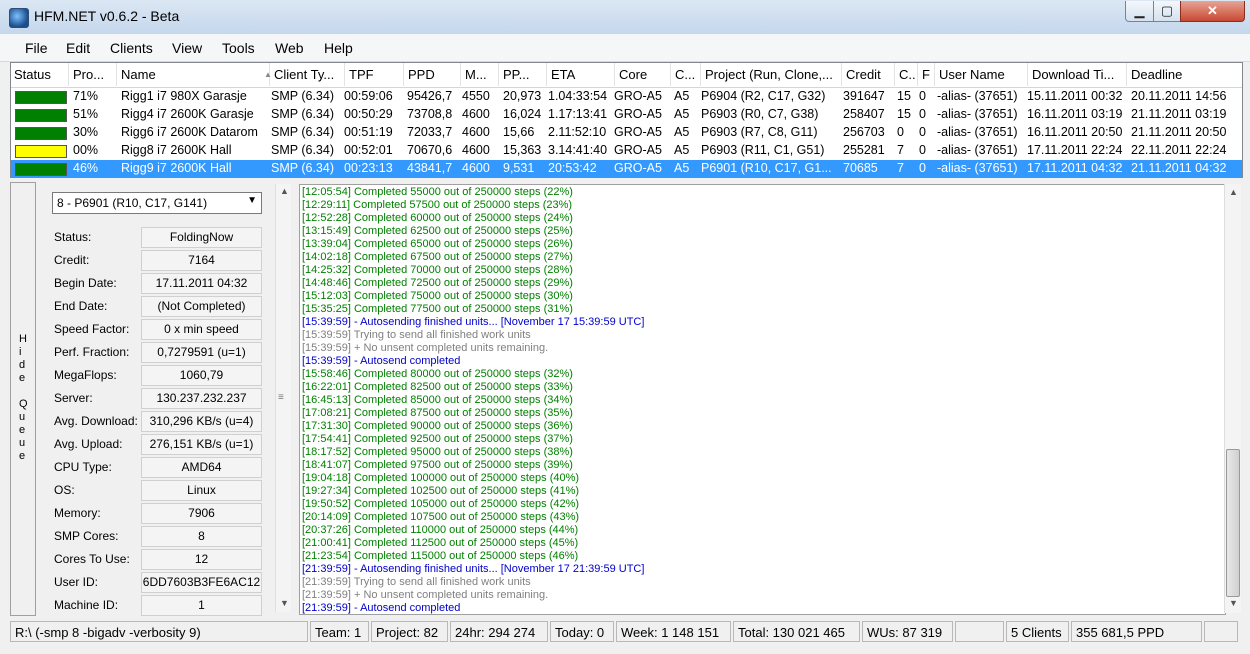  What do you see at coordinates (238, 48) in the screenshot?
I see `menu-tools: Tools` at bounding box center [238, 48].